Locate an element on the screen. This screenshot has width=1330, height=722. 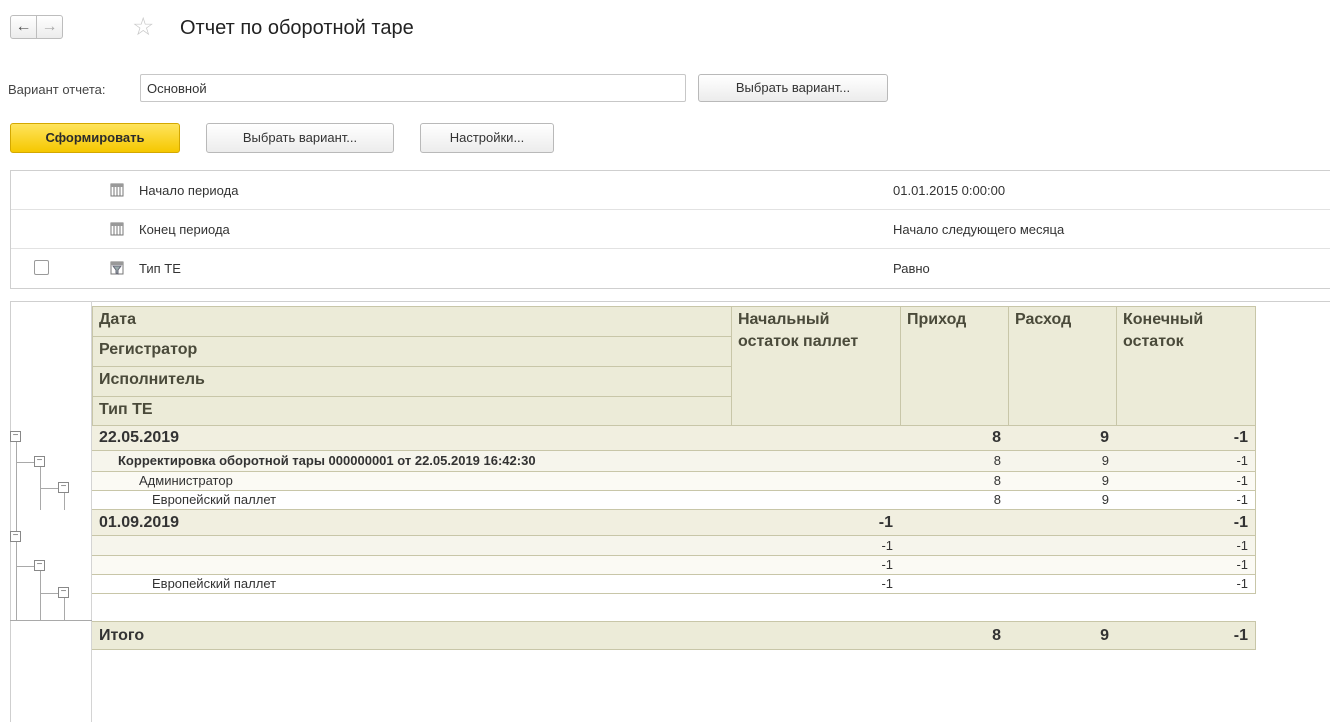
group-header-te-type: Тип ТЕ is located at coordinates (412, 411).